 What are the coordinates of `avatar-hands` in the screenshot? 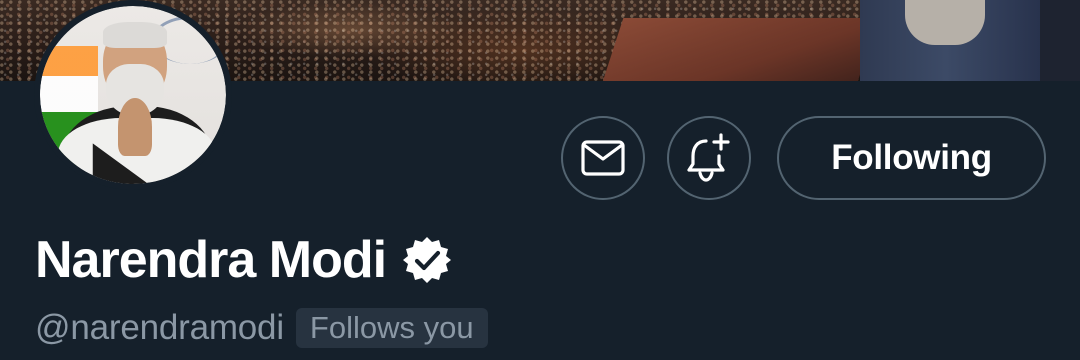 It's located at (135, 127).